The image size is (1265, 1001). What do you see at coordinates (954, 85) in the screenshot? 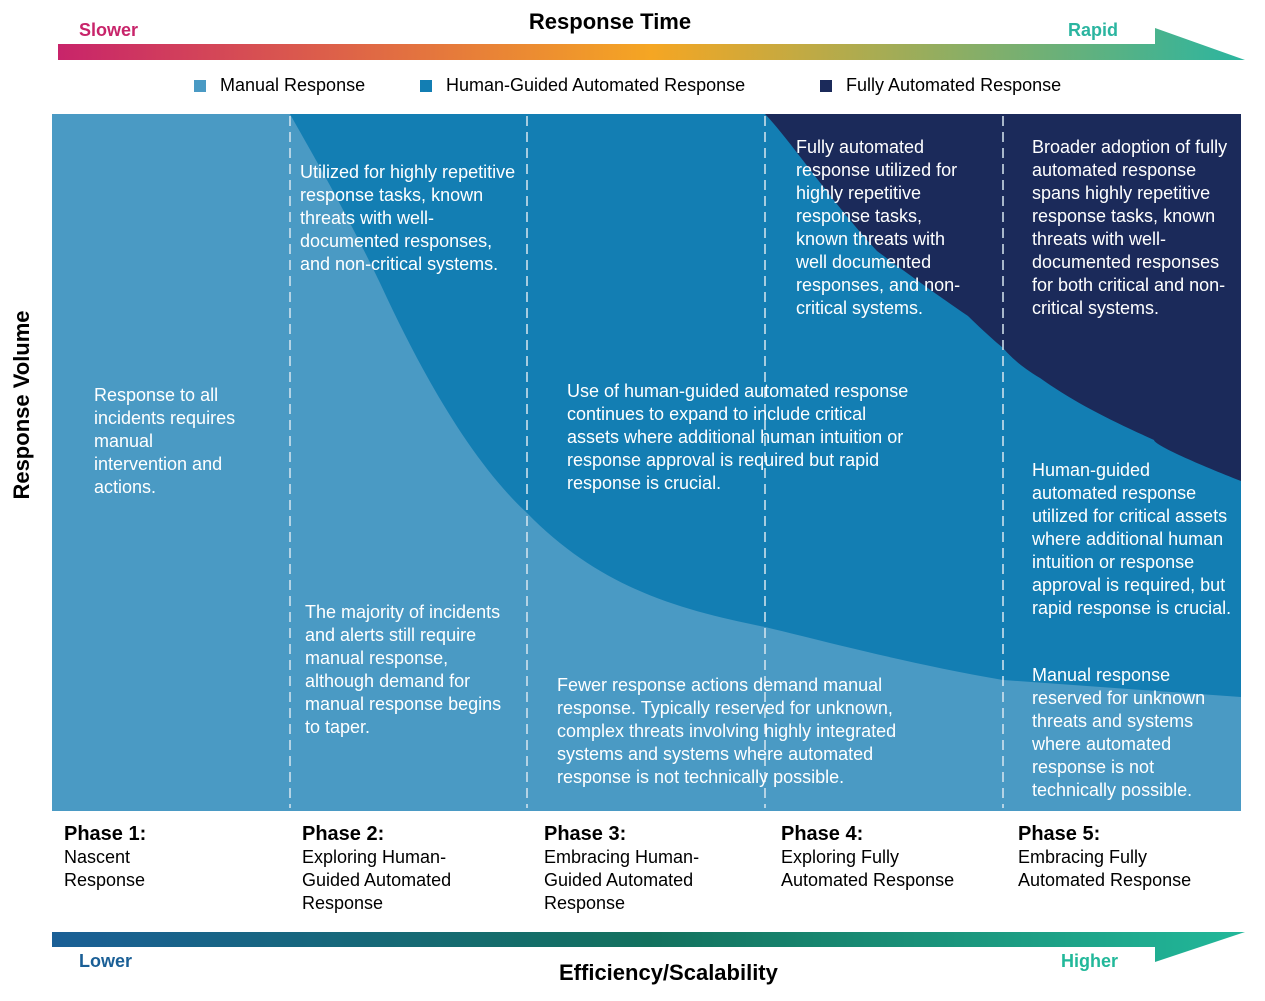
I see `legend-label: Fully Automated Response` at bounding box center [954, 85].